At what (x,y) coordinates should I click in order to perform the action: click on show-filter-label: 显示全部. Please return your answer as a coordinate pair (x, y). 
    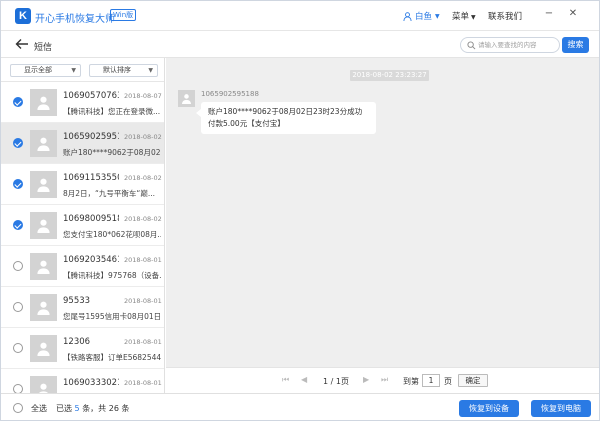
    Looking at the image, I should click on (38, 70).